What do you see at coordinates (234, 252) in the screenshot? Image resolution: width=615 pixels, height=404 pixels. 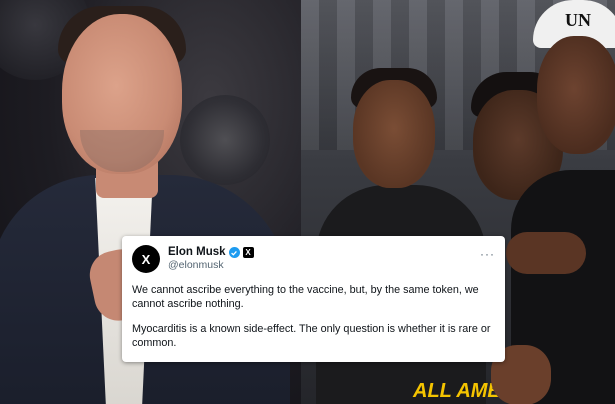 I see `verified-check-icon` at bounding box center [234, 252].